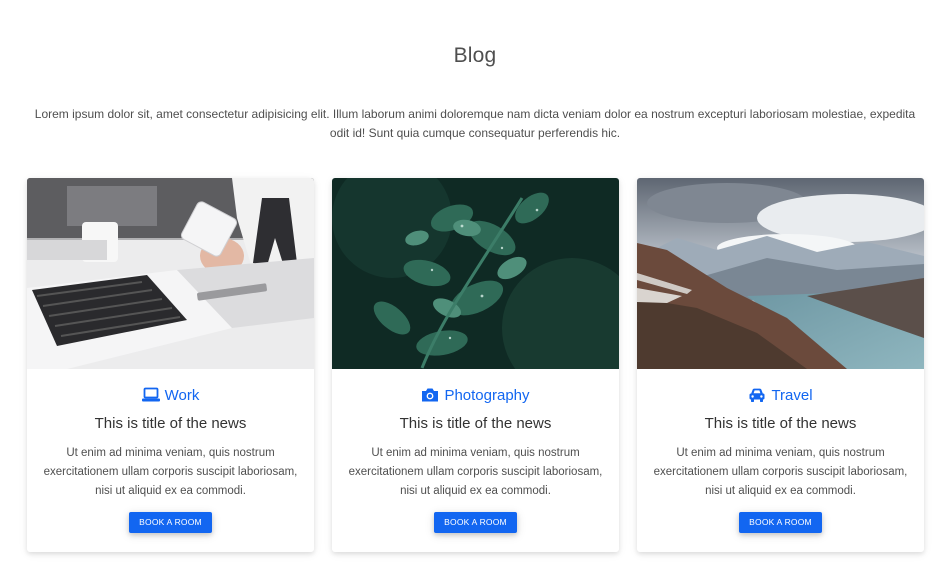 The width and height of the screenshot is (950, 579). I want to click on category-label: Travel, so click(792, 395).